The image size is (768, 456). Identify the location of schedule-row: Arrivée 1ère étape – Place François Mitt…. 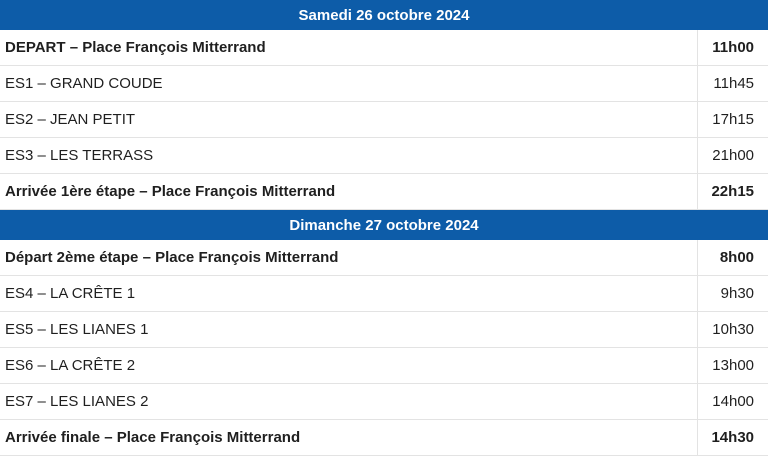
(384, 191).